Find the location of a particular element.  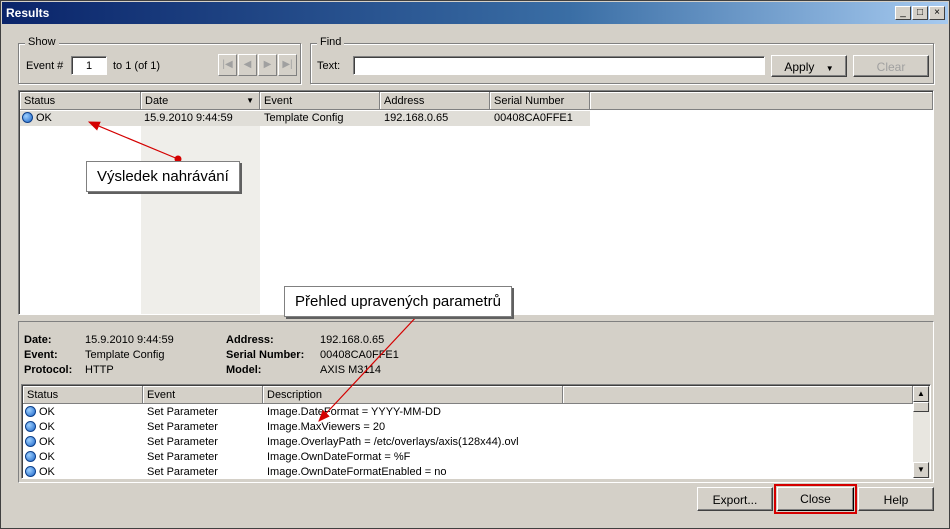

callout-params-overview: Přehled upravených parametrů is located at coordinates (398, 301).